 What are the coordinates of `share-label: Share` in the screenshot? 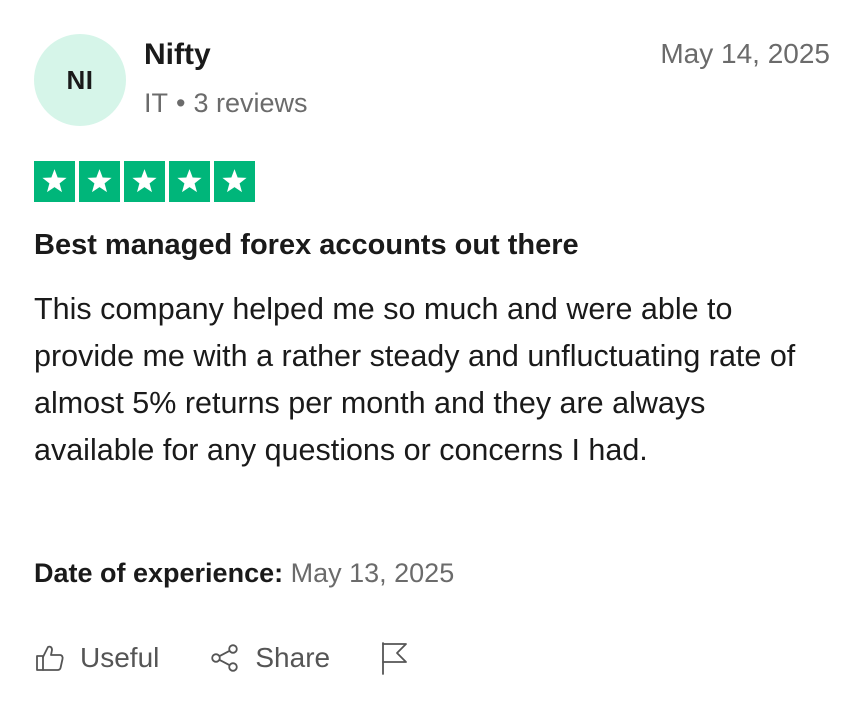 It's located at (293, 657).